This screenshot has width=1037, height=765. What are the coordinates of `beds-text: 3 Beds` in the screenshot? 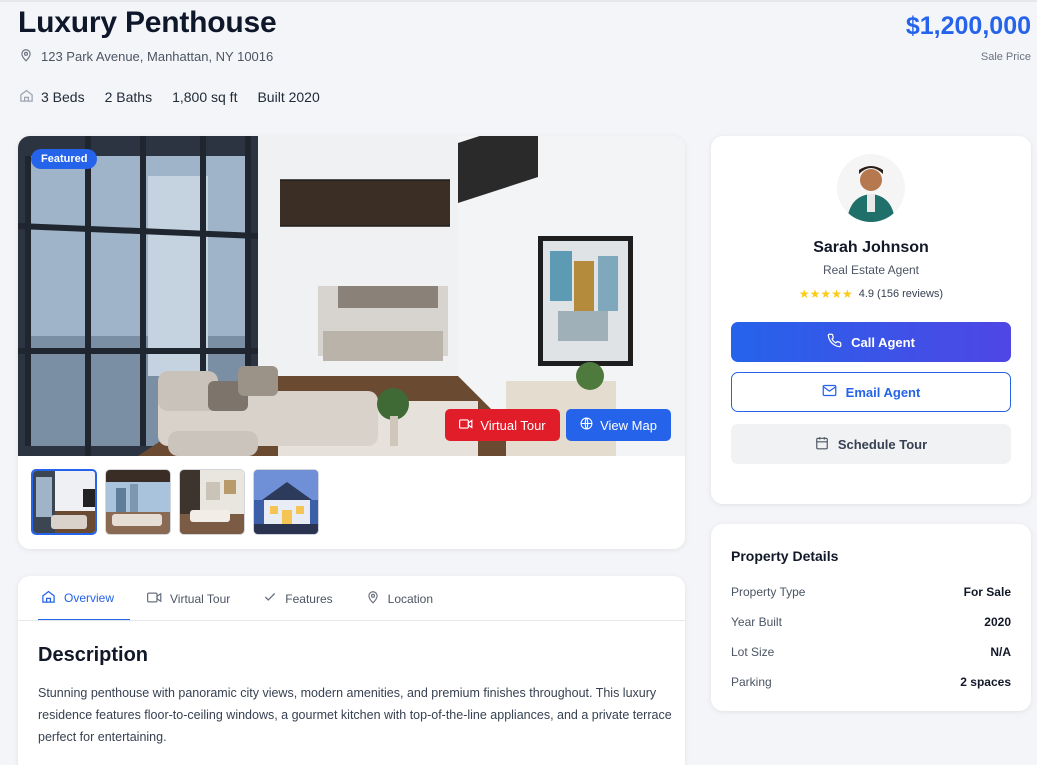 It's located at (63, 97).